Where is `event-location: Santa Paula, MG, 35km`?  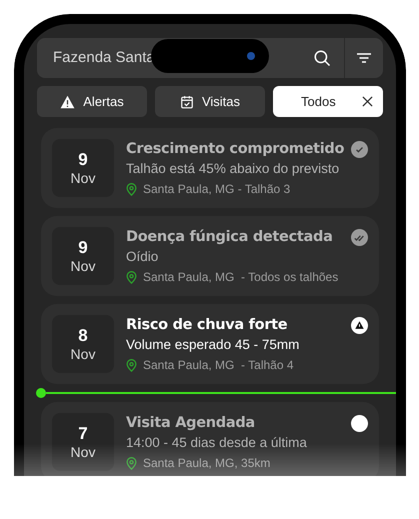 event-location: Santa Paula, MG, 35km is located at coordinates (206, 463).